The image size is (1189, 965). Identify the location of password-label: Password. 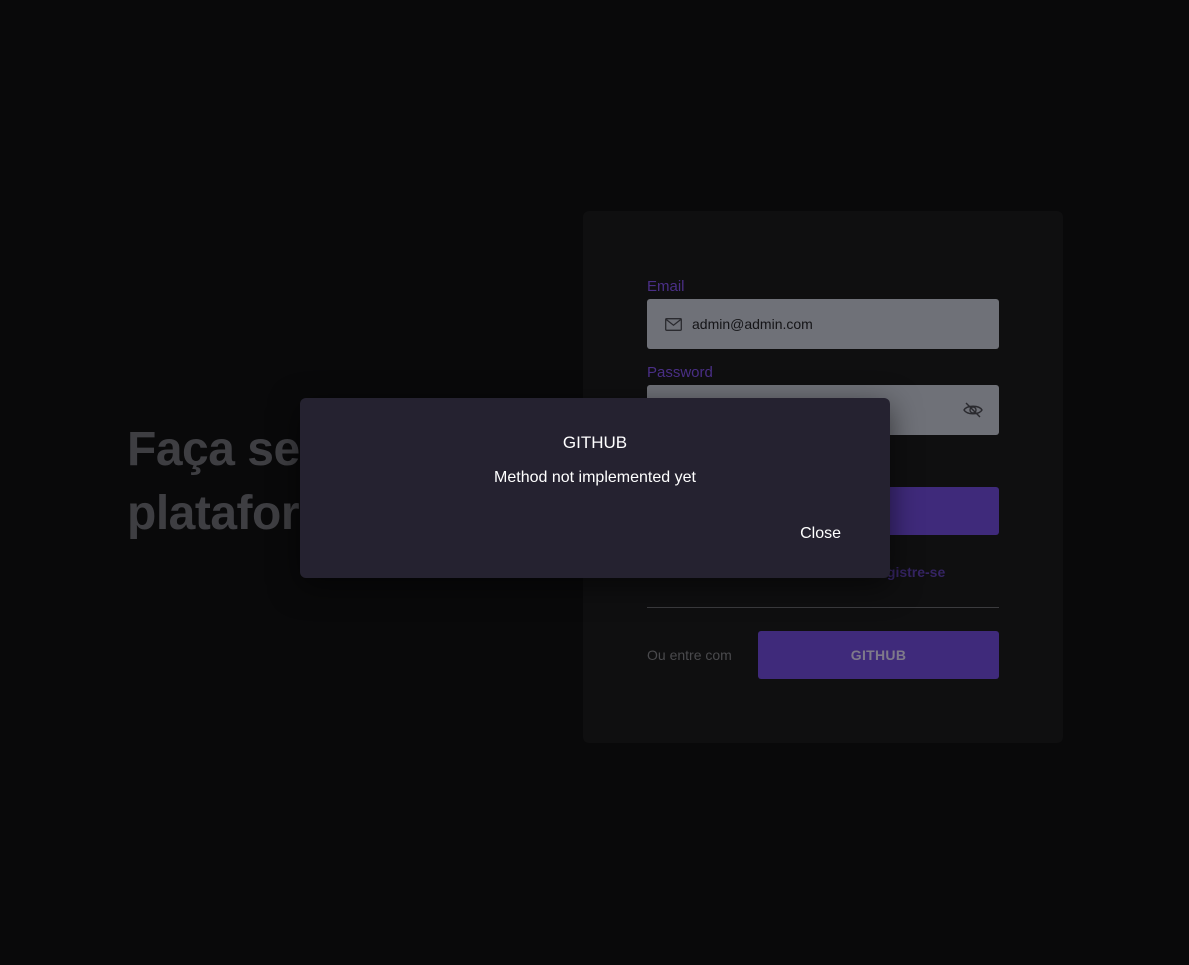
(680, 372).